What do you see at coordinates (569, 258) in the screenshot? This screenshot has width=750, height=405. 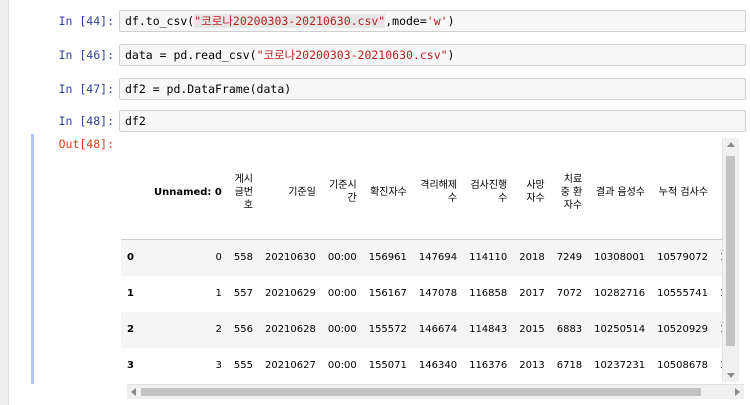 I see `table-cell: 7249` at bounding box center [569, 258].